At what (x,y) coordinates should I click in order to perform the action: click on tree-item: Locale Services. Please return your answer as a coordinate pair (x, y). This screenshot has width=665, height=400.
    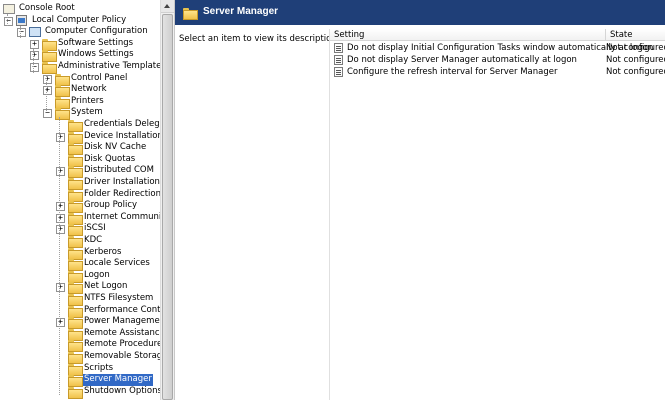
    Looking at the image, I should click on (80, 265).